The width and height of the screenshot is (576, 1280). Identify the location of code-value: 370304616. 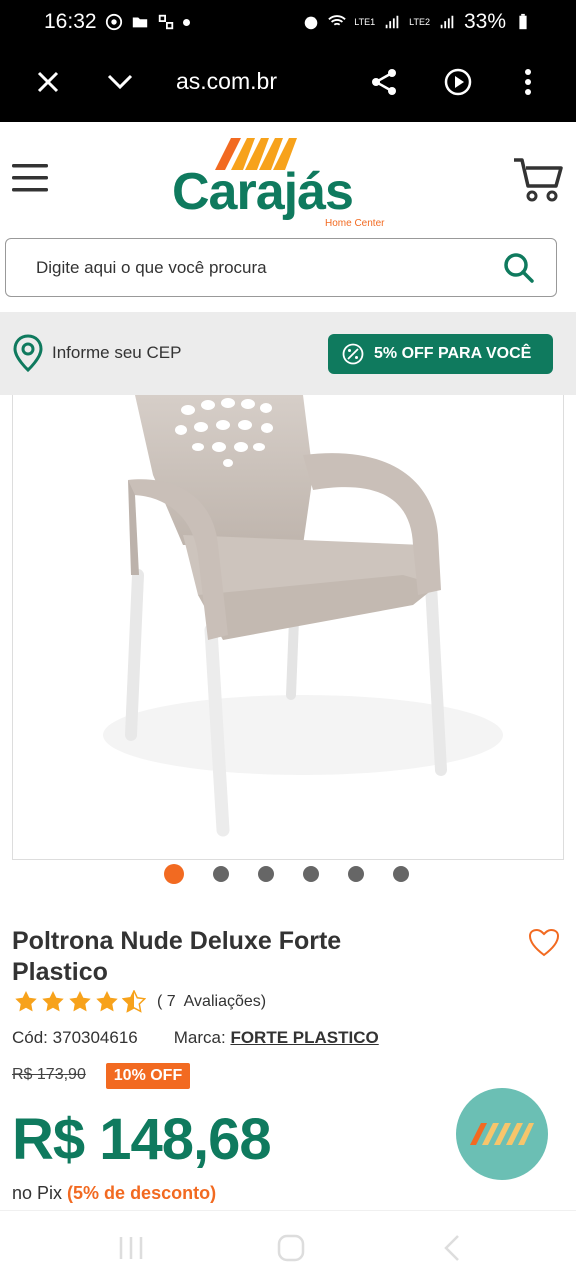
(95, 1037).